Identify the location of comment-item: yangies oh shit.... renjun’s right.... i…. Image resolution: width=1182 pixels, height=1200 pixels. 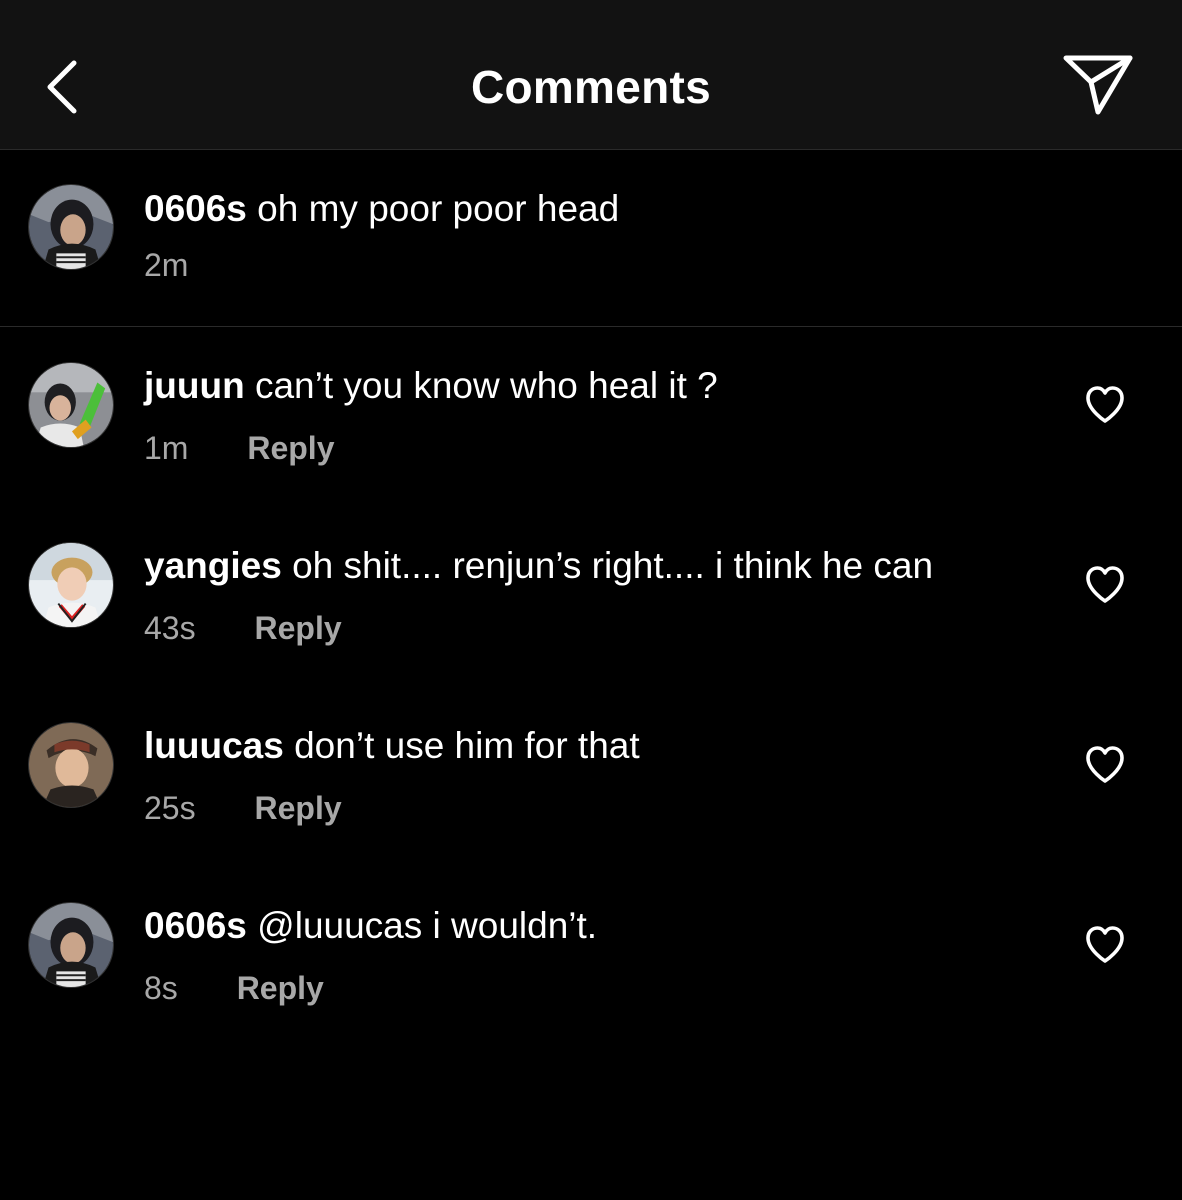
(591, 595).